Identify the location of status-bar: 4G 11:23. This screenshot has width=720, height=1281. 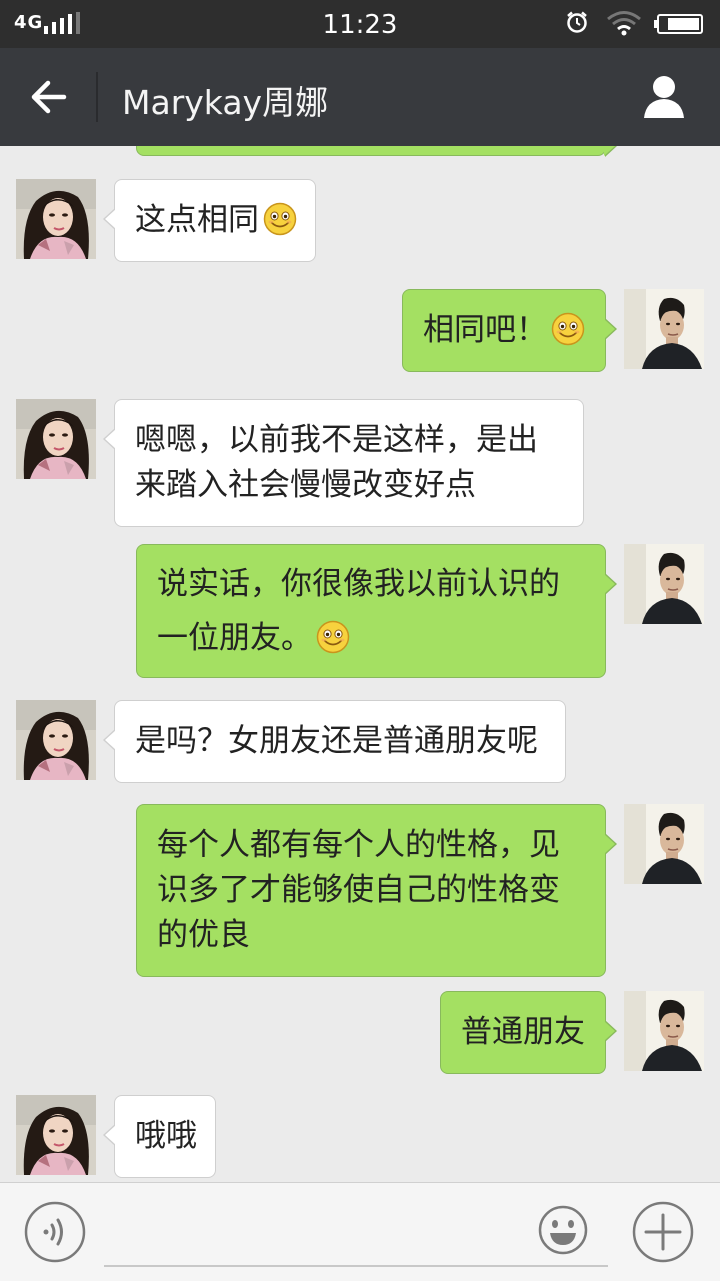
(360, 24).